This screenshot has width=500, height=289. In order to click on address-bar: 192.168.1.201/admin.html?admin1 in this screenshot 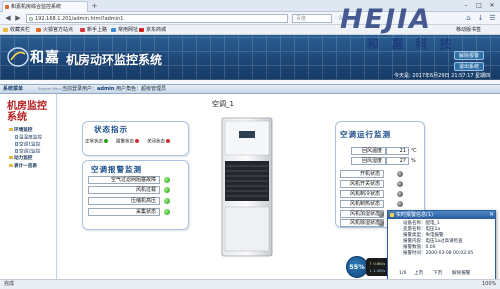, I will do `click(157, 18)`.